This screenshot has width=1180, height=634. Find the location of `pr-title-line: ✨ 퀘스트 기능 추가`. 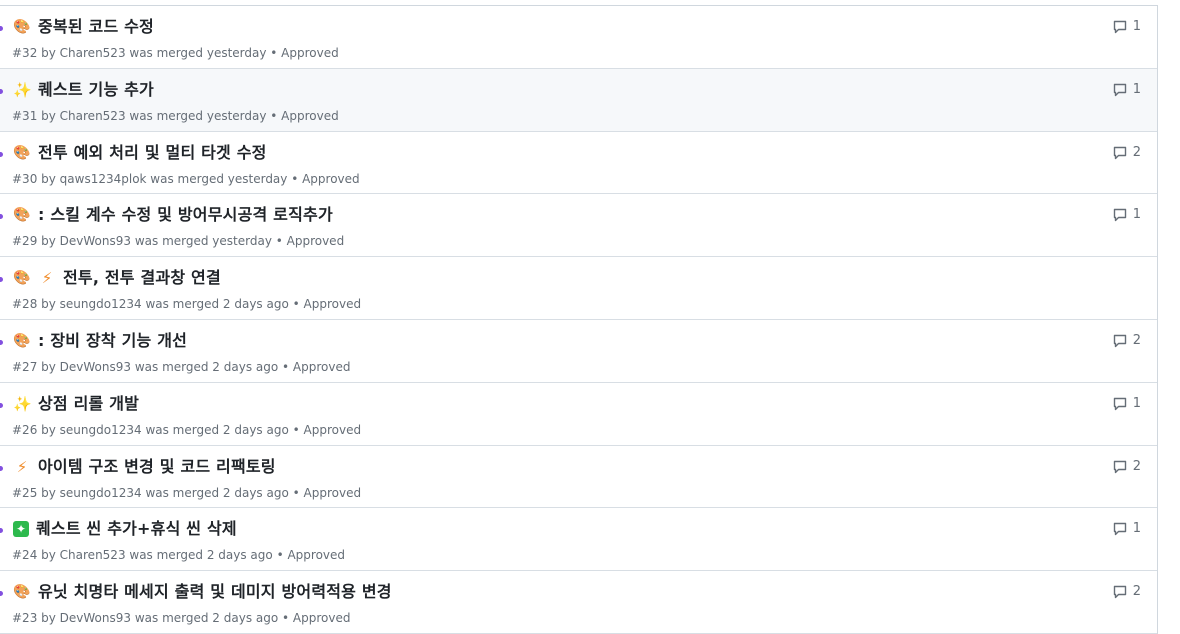

pr-title-line: ✨ 퀘스트 기능 추가 is located at coordinates (83, 90).